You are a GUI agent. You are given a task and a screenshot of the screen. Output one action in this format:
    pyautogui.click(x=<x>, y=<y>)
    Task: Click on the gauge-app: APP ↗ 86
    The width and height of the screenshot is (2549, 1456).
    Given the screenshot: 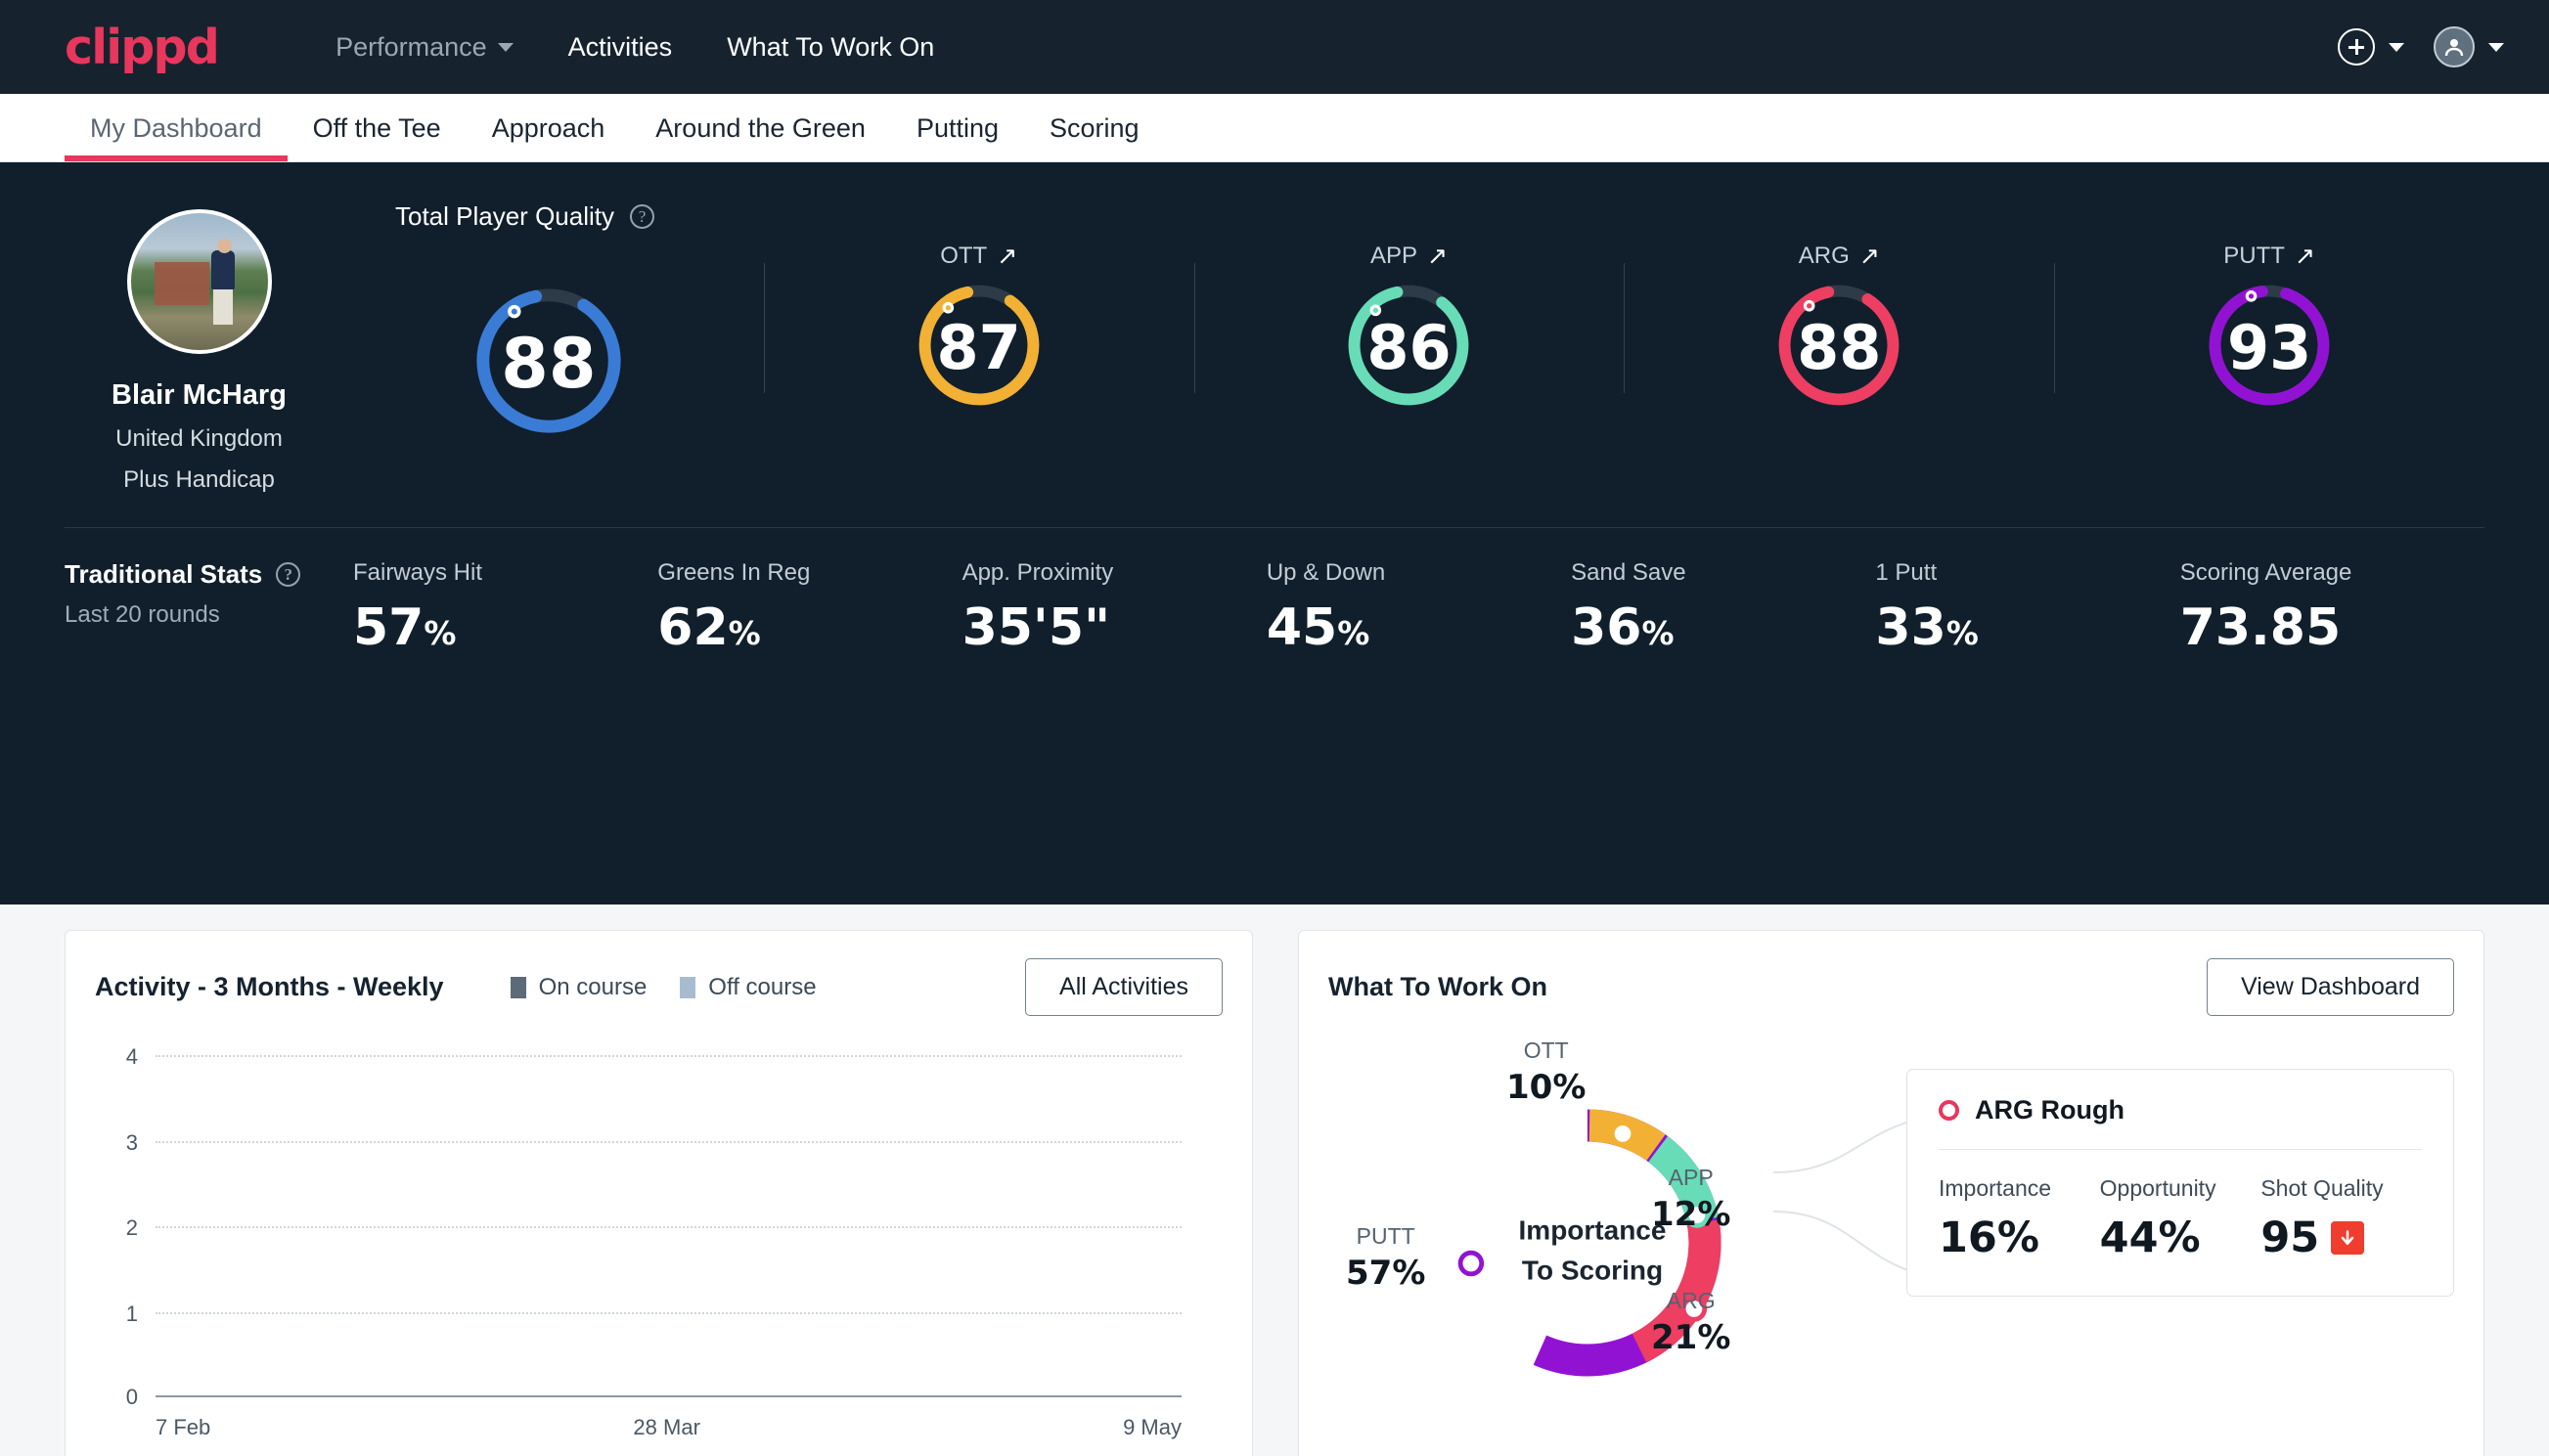 What is the action you would take?
    pyautogui.click(x=1409, y=328)
    